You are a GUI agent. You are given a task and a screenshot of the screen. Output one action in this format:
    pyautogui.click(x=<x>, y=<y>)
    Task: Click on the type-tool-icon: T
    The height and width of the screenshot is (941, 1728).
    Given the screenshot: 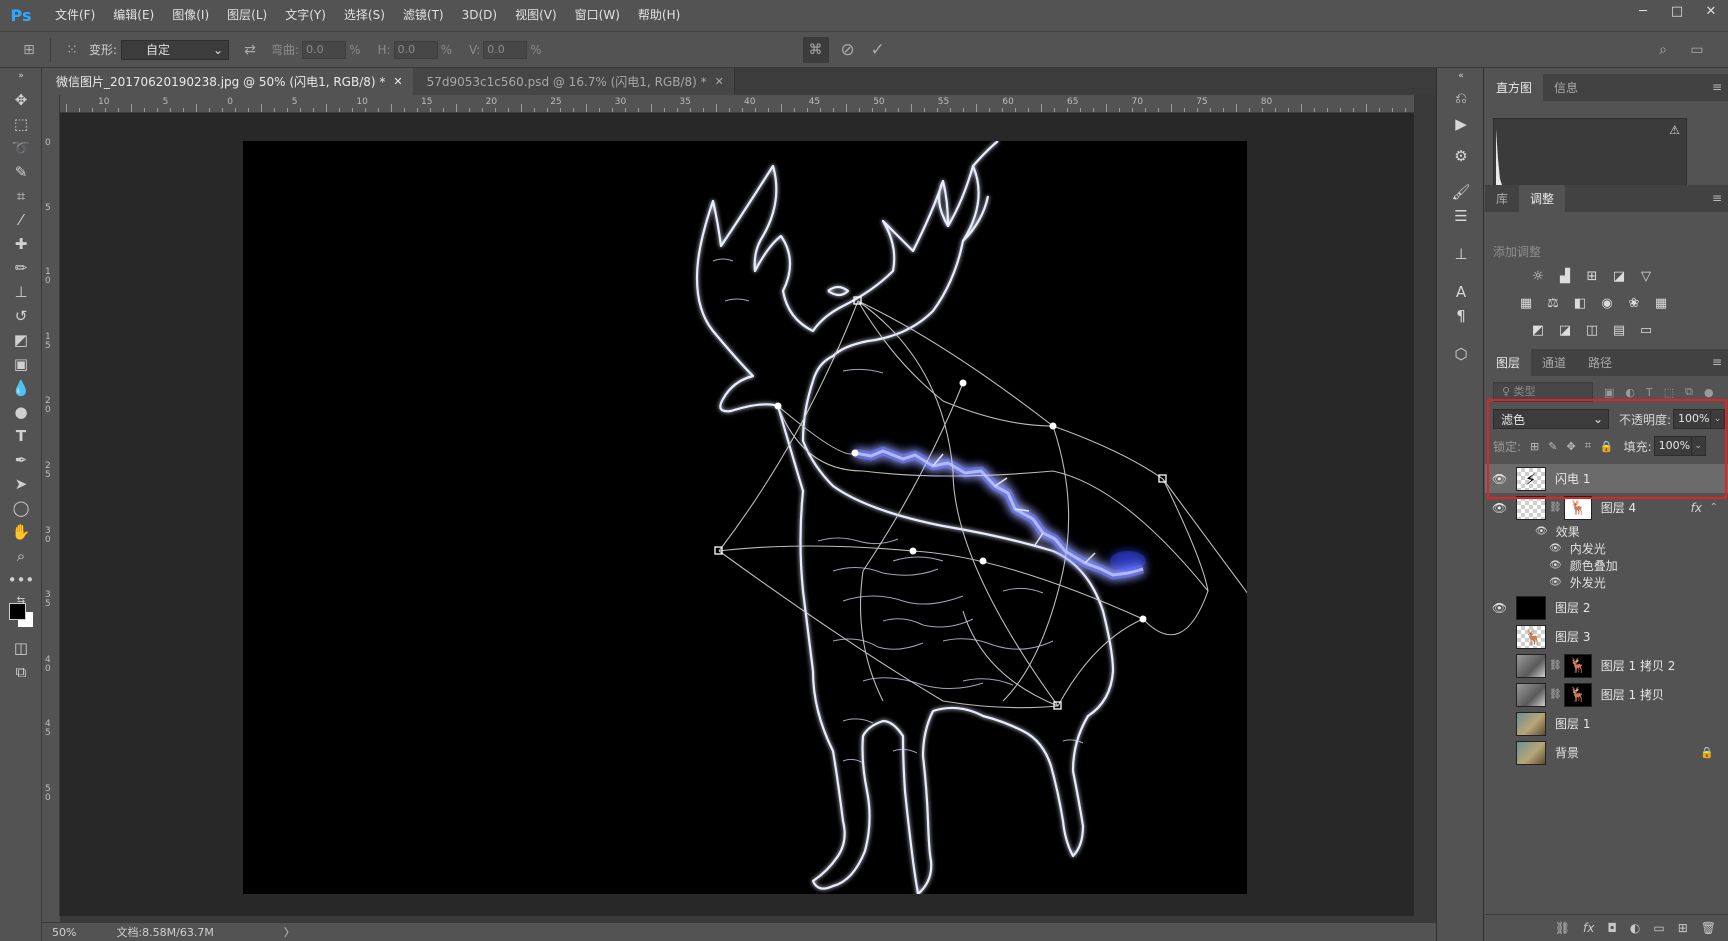 What is the action you would take?
    pyautogui.click(x=21, y=436)
    